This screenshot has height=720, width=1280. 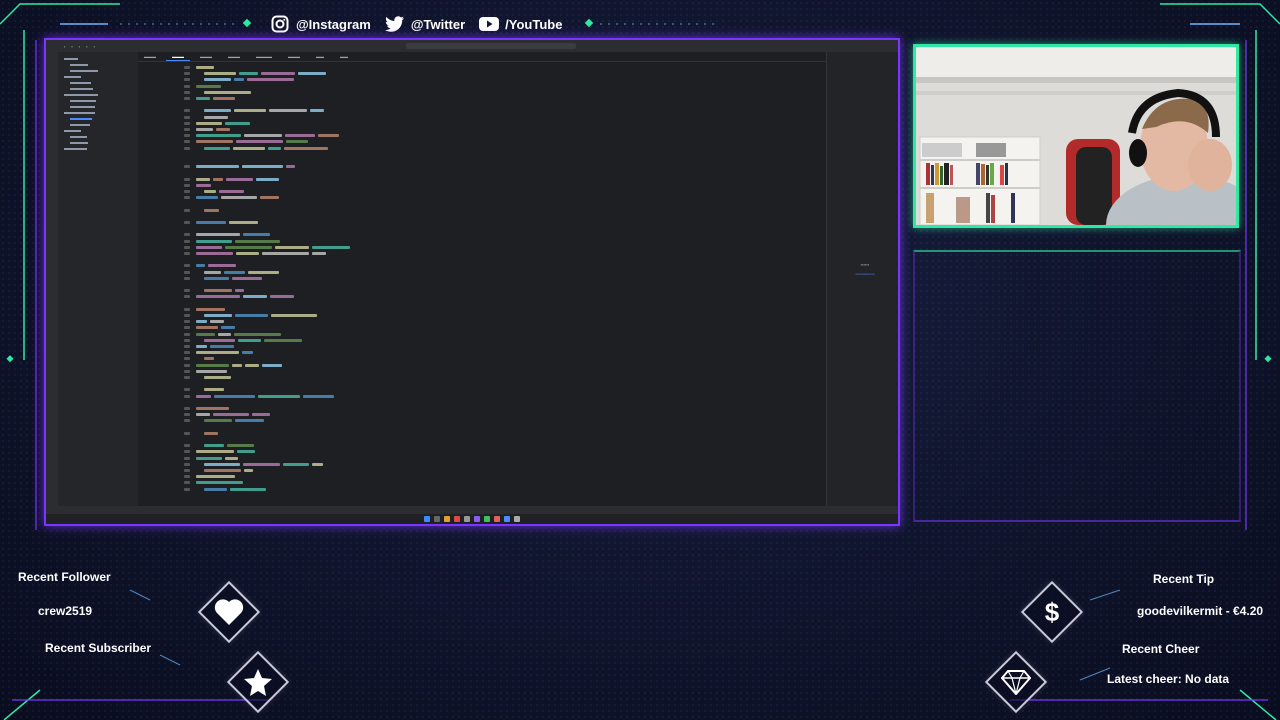 What do you see at coordinates (520, 24) in the screenshot?
I see `social-youtube: /YouTube` at bounding box center [520, 24].